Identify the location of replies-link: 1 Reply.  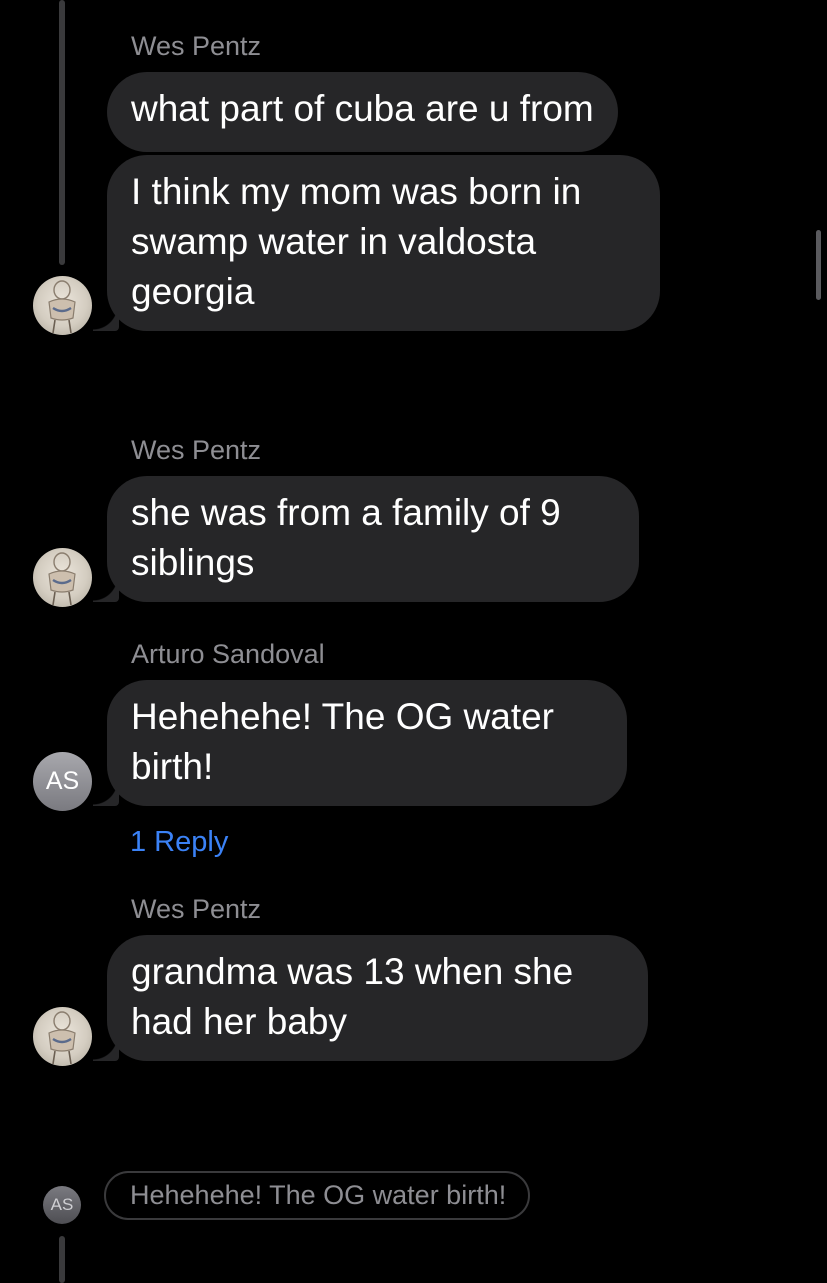
(179, 842).